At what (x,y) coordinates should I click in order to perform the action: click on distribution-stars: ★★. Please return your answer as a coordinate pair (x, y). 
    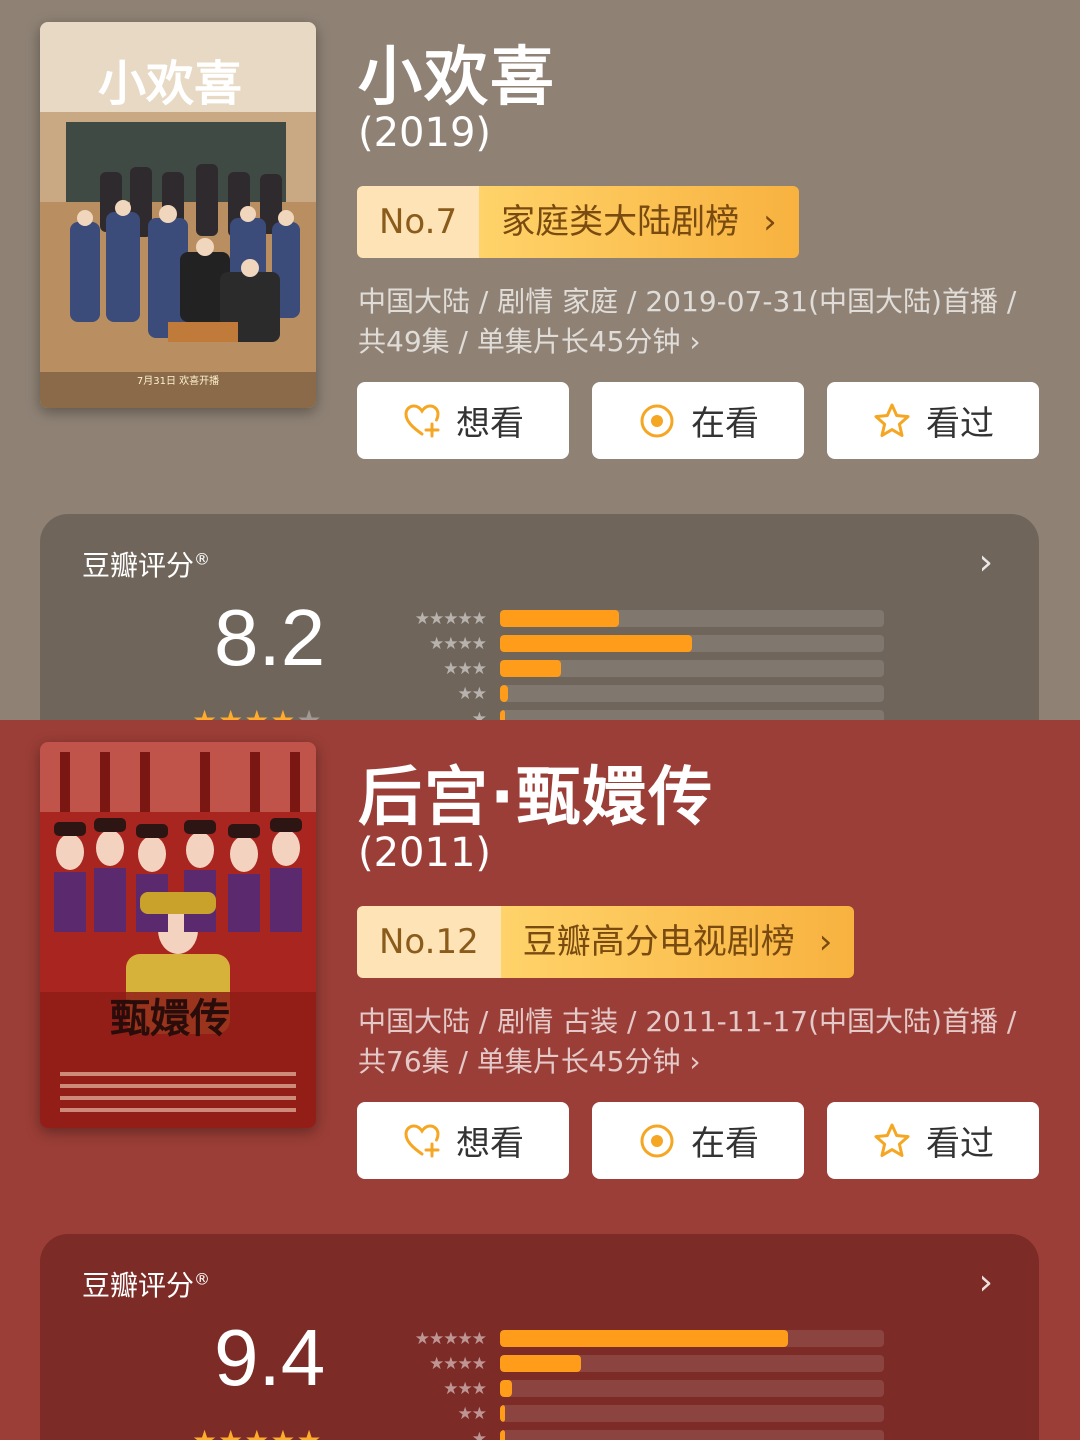
    Looking at the image, I should click on (472, 693).